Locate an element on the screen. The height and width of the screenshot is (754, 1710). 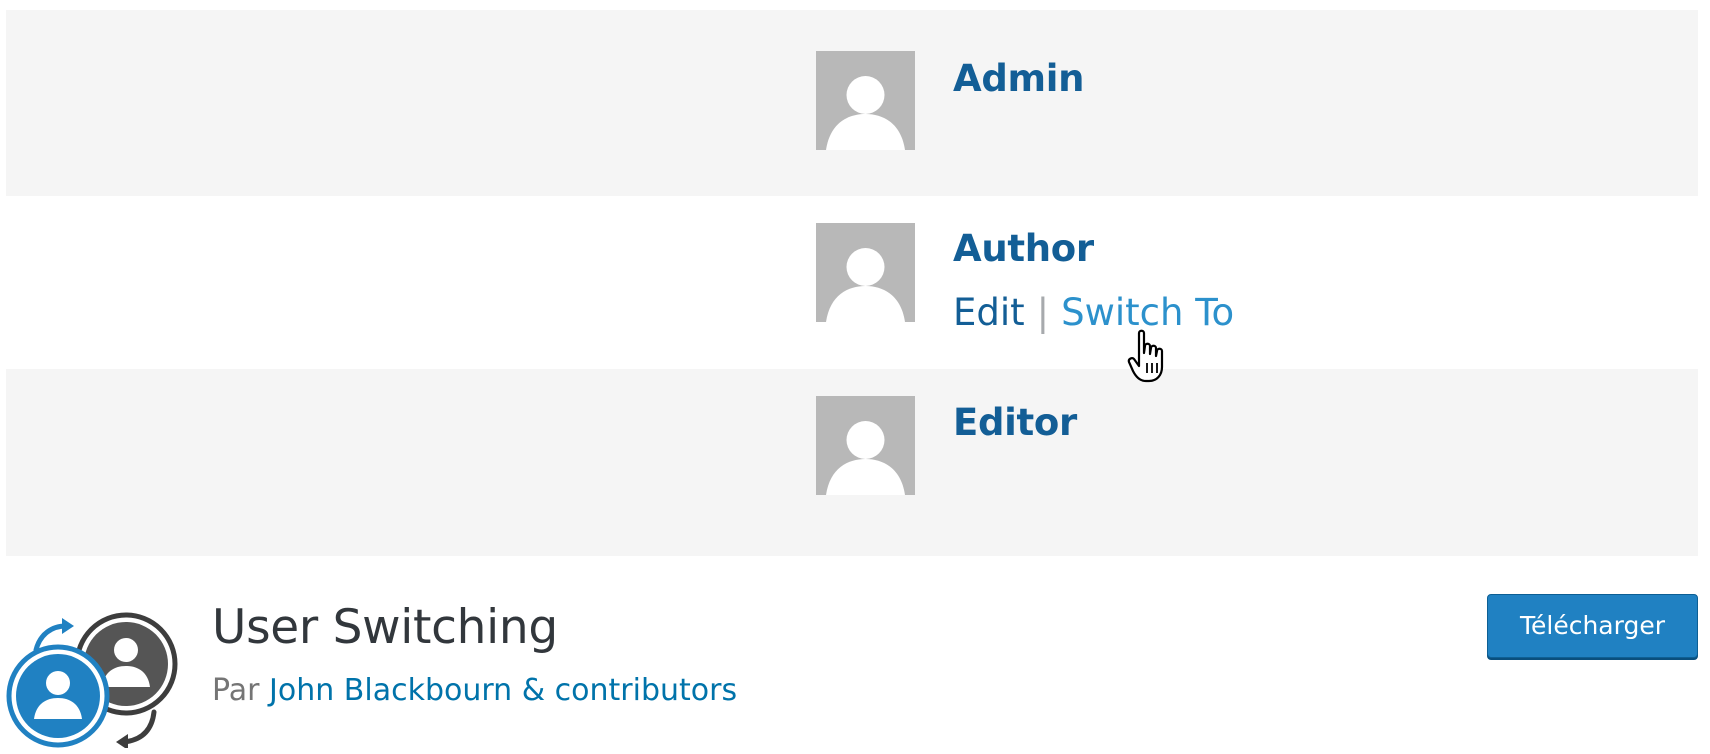
edit-link: Edit is located at coordinates (989, 312).